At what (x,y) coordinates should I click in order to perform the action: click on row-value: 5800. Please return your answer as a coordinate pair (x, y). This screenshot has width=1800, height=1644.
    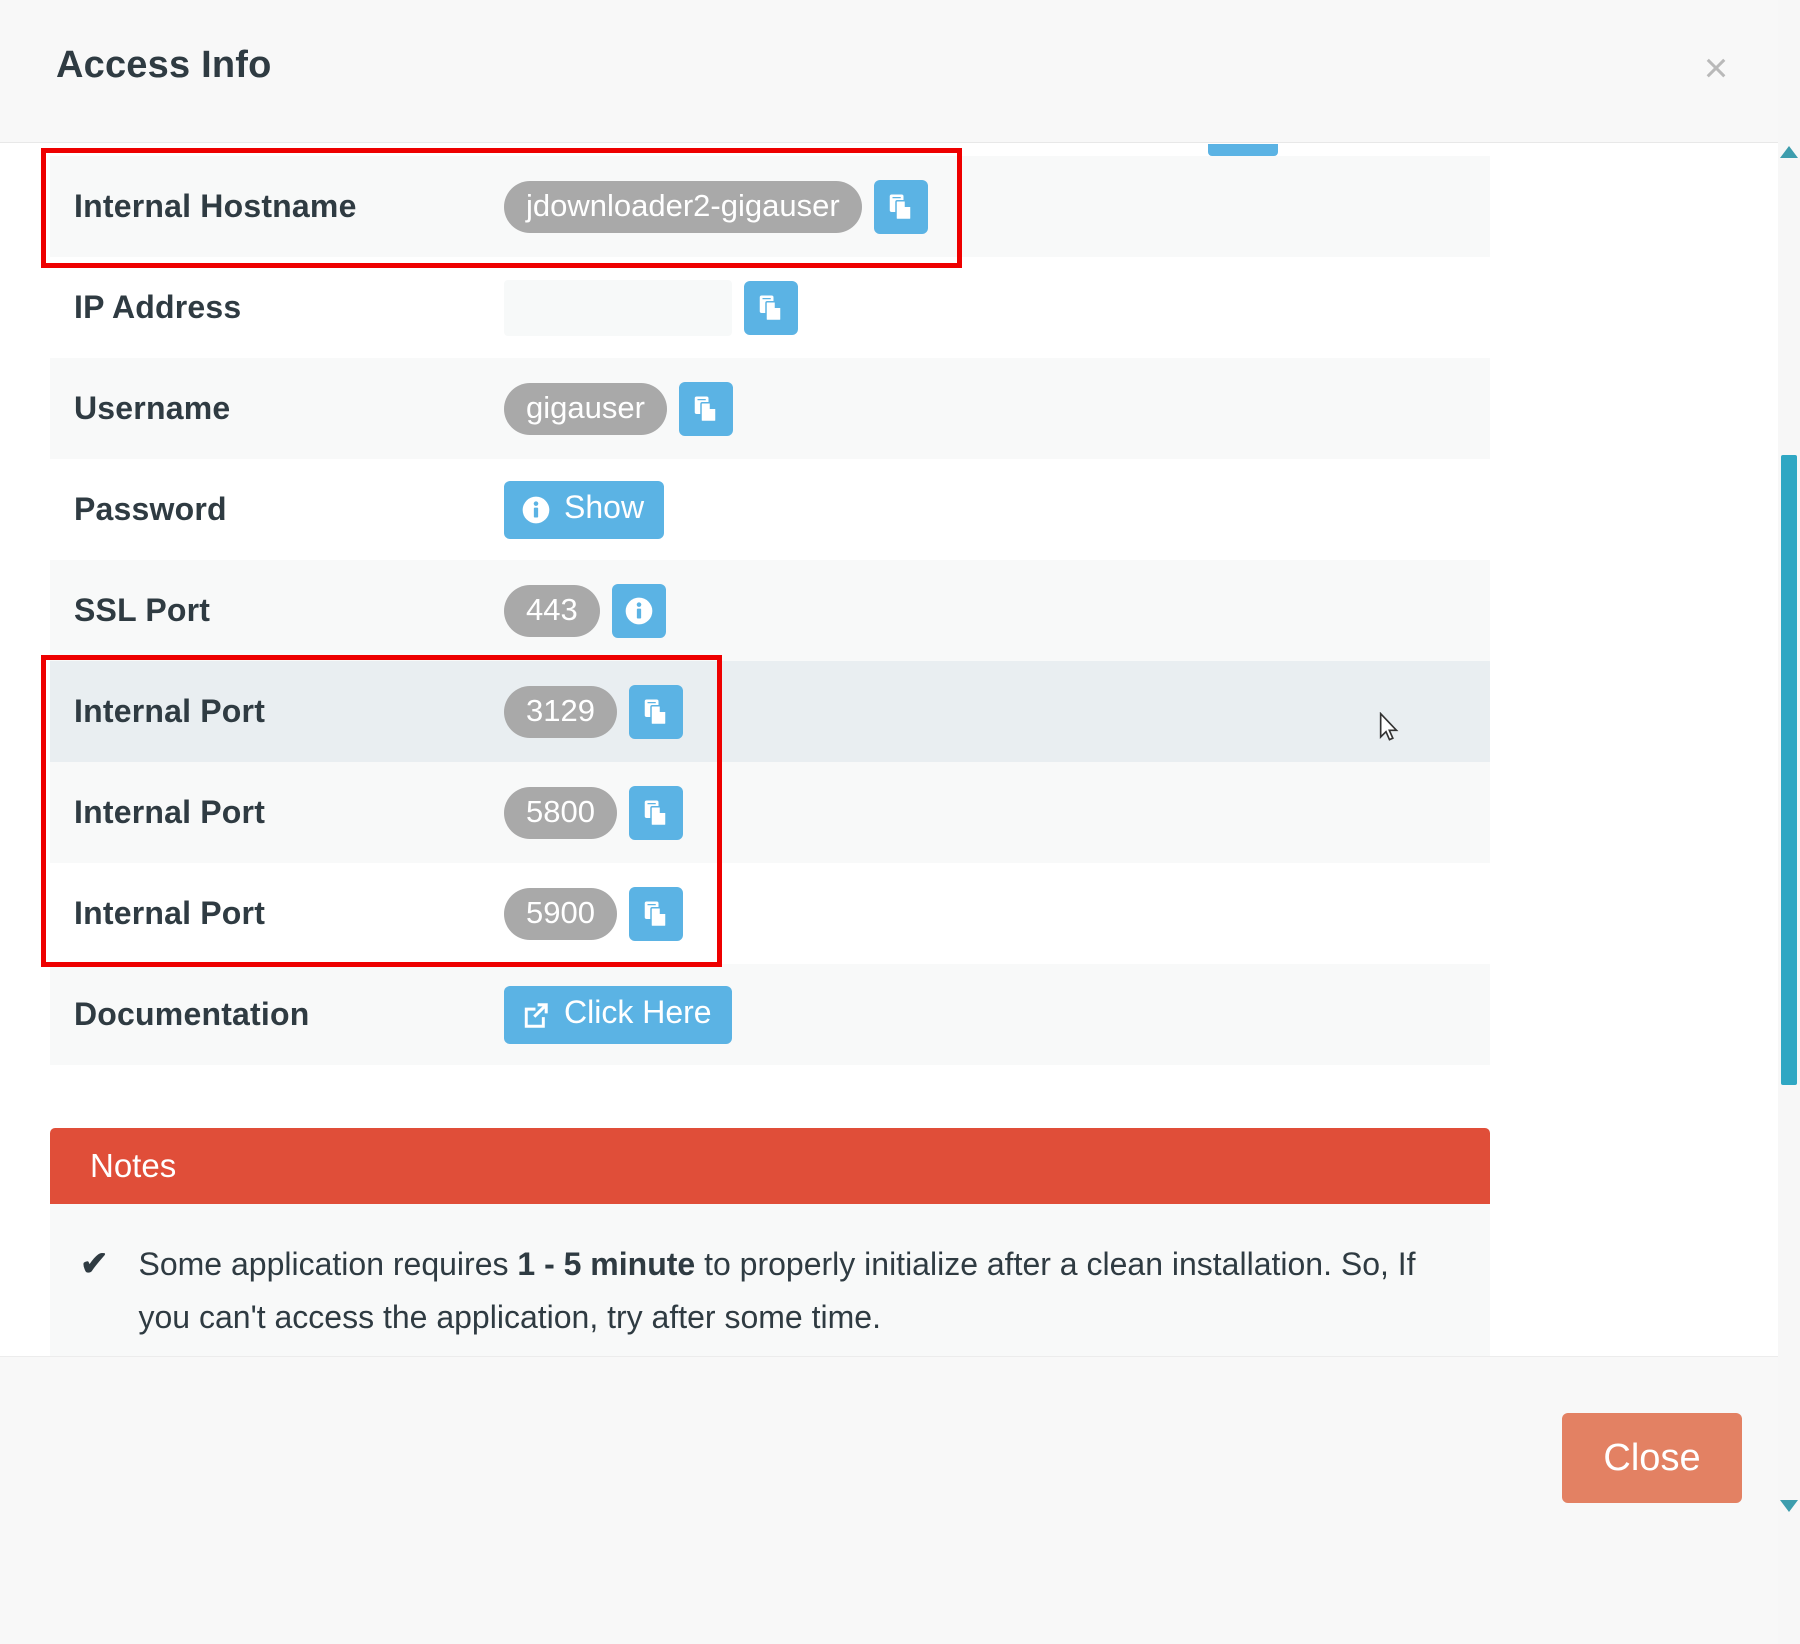
    Looking at the image, I should click on (593, 812).